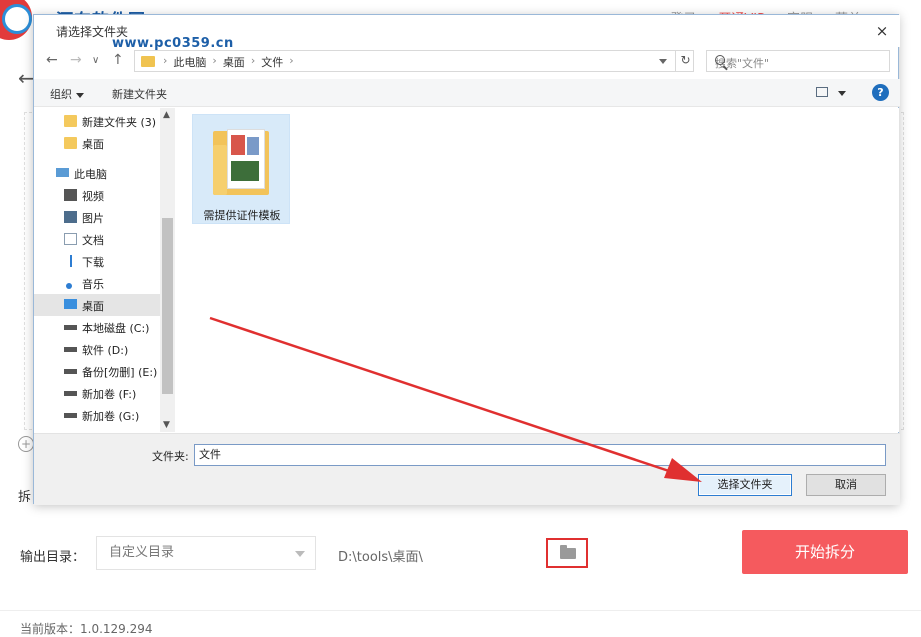  What do you see at coordinates (170, 456) in the screenshot?
I see `folder-name-label: 文件夹:` at bounding box center [170, 456].